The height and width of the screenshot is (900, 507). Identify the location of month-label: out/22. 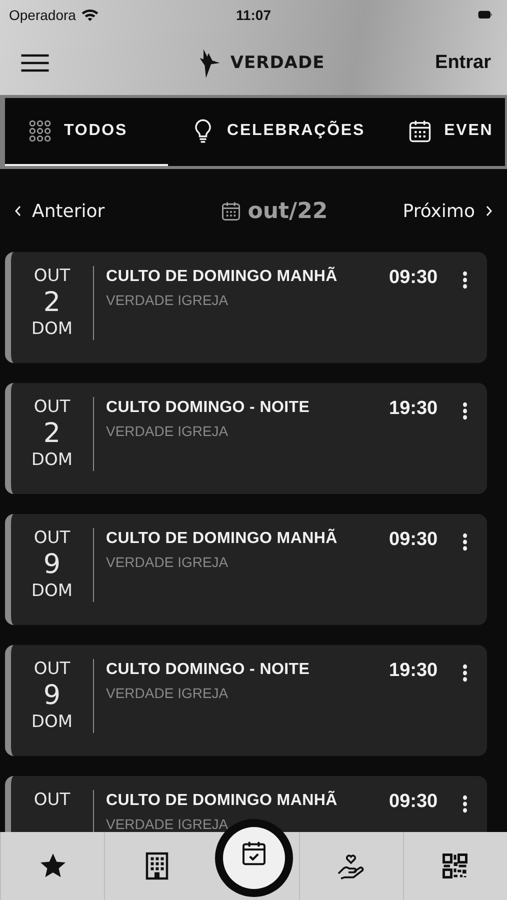
(288, 211).